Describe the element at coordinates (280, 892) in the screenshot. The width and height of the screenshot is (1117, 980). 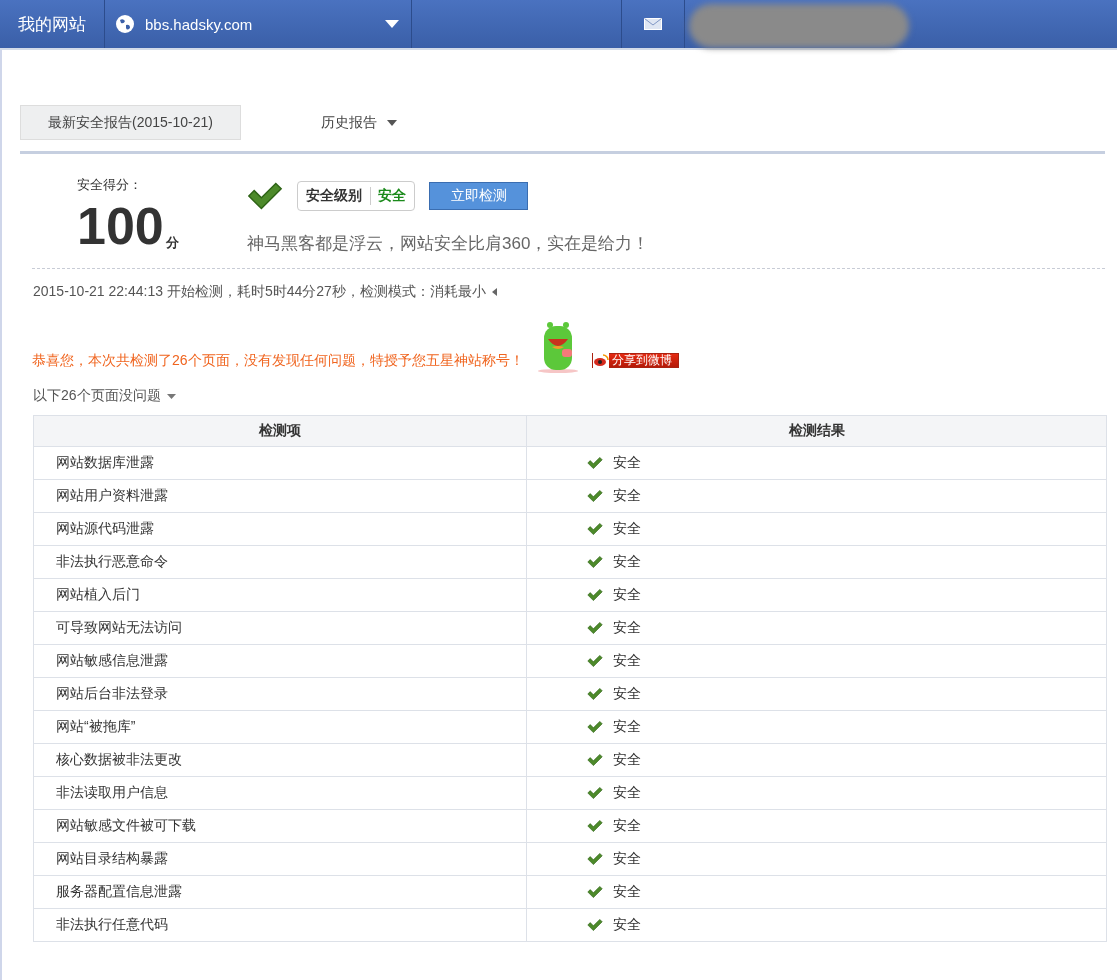
I see `check-item-cell: 服务器配置信息泄露` at that location.